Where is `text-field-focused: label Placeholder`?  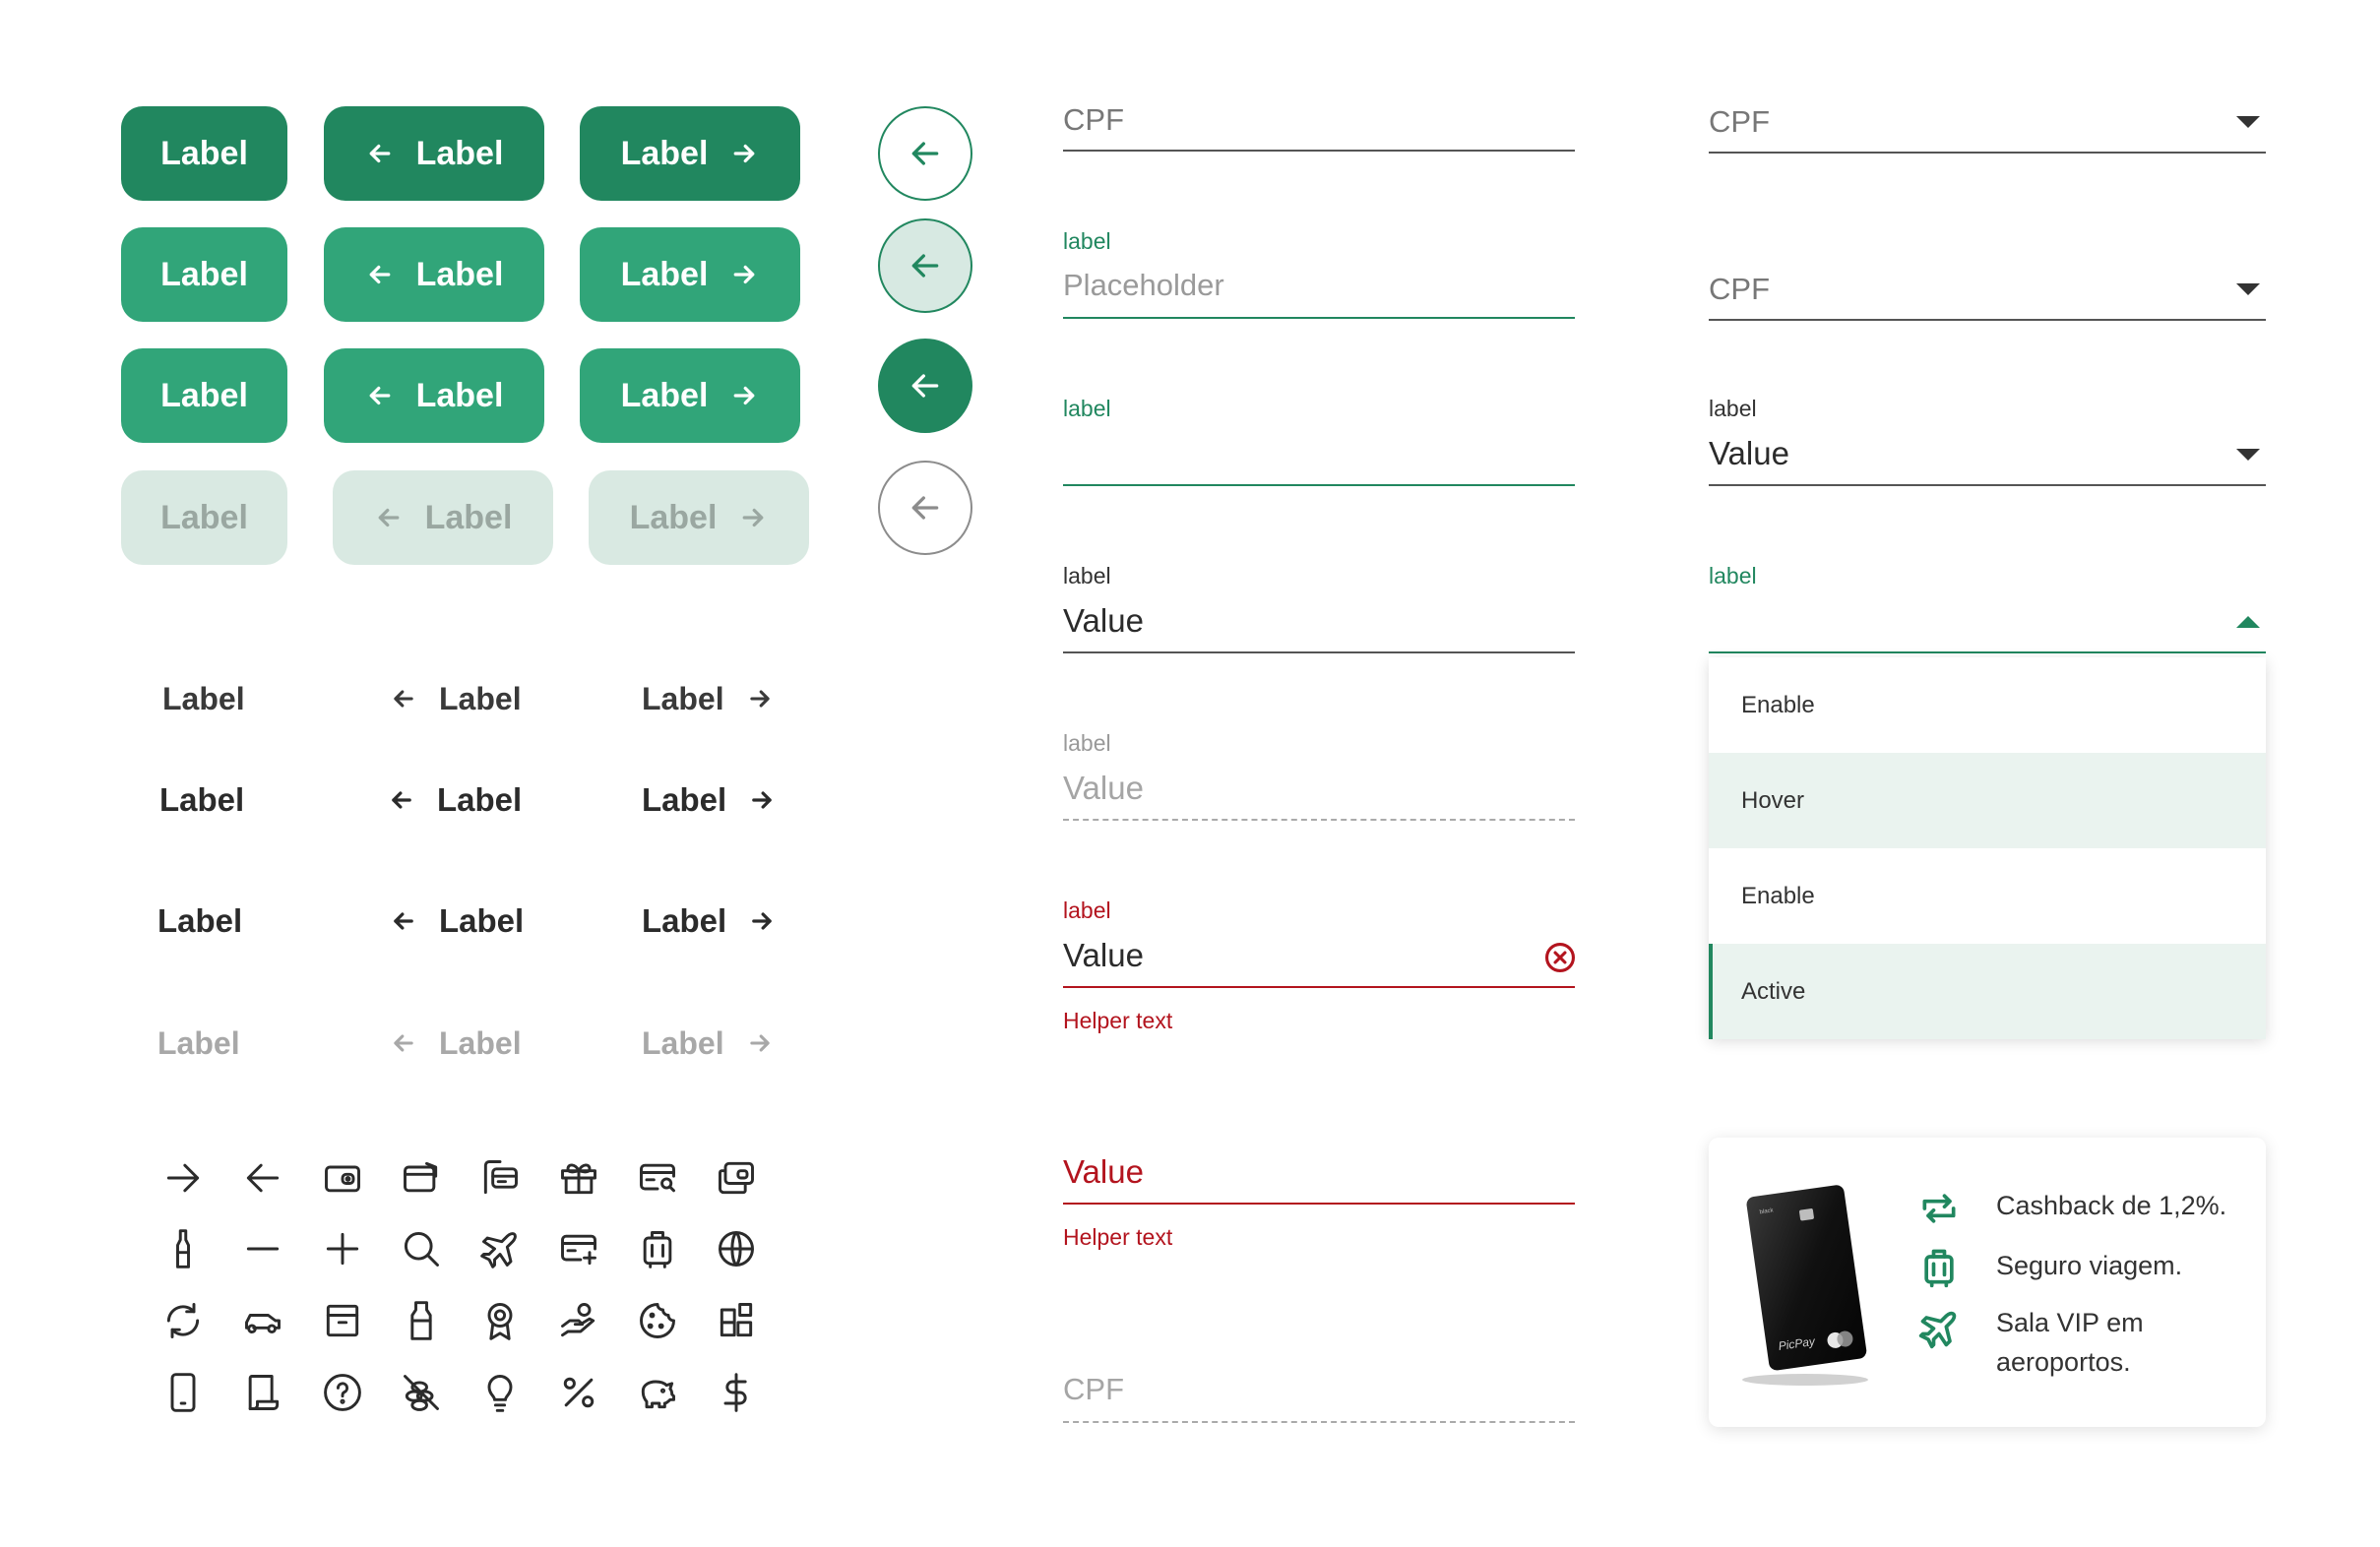
text-field-focused: label Placeholder is located at coordinates (1319, 275).